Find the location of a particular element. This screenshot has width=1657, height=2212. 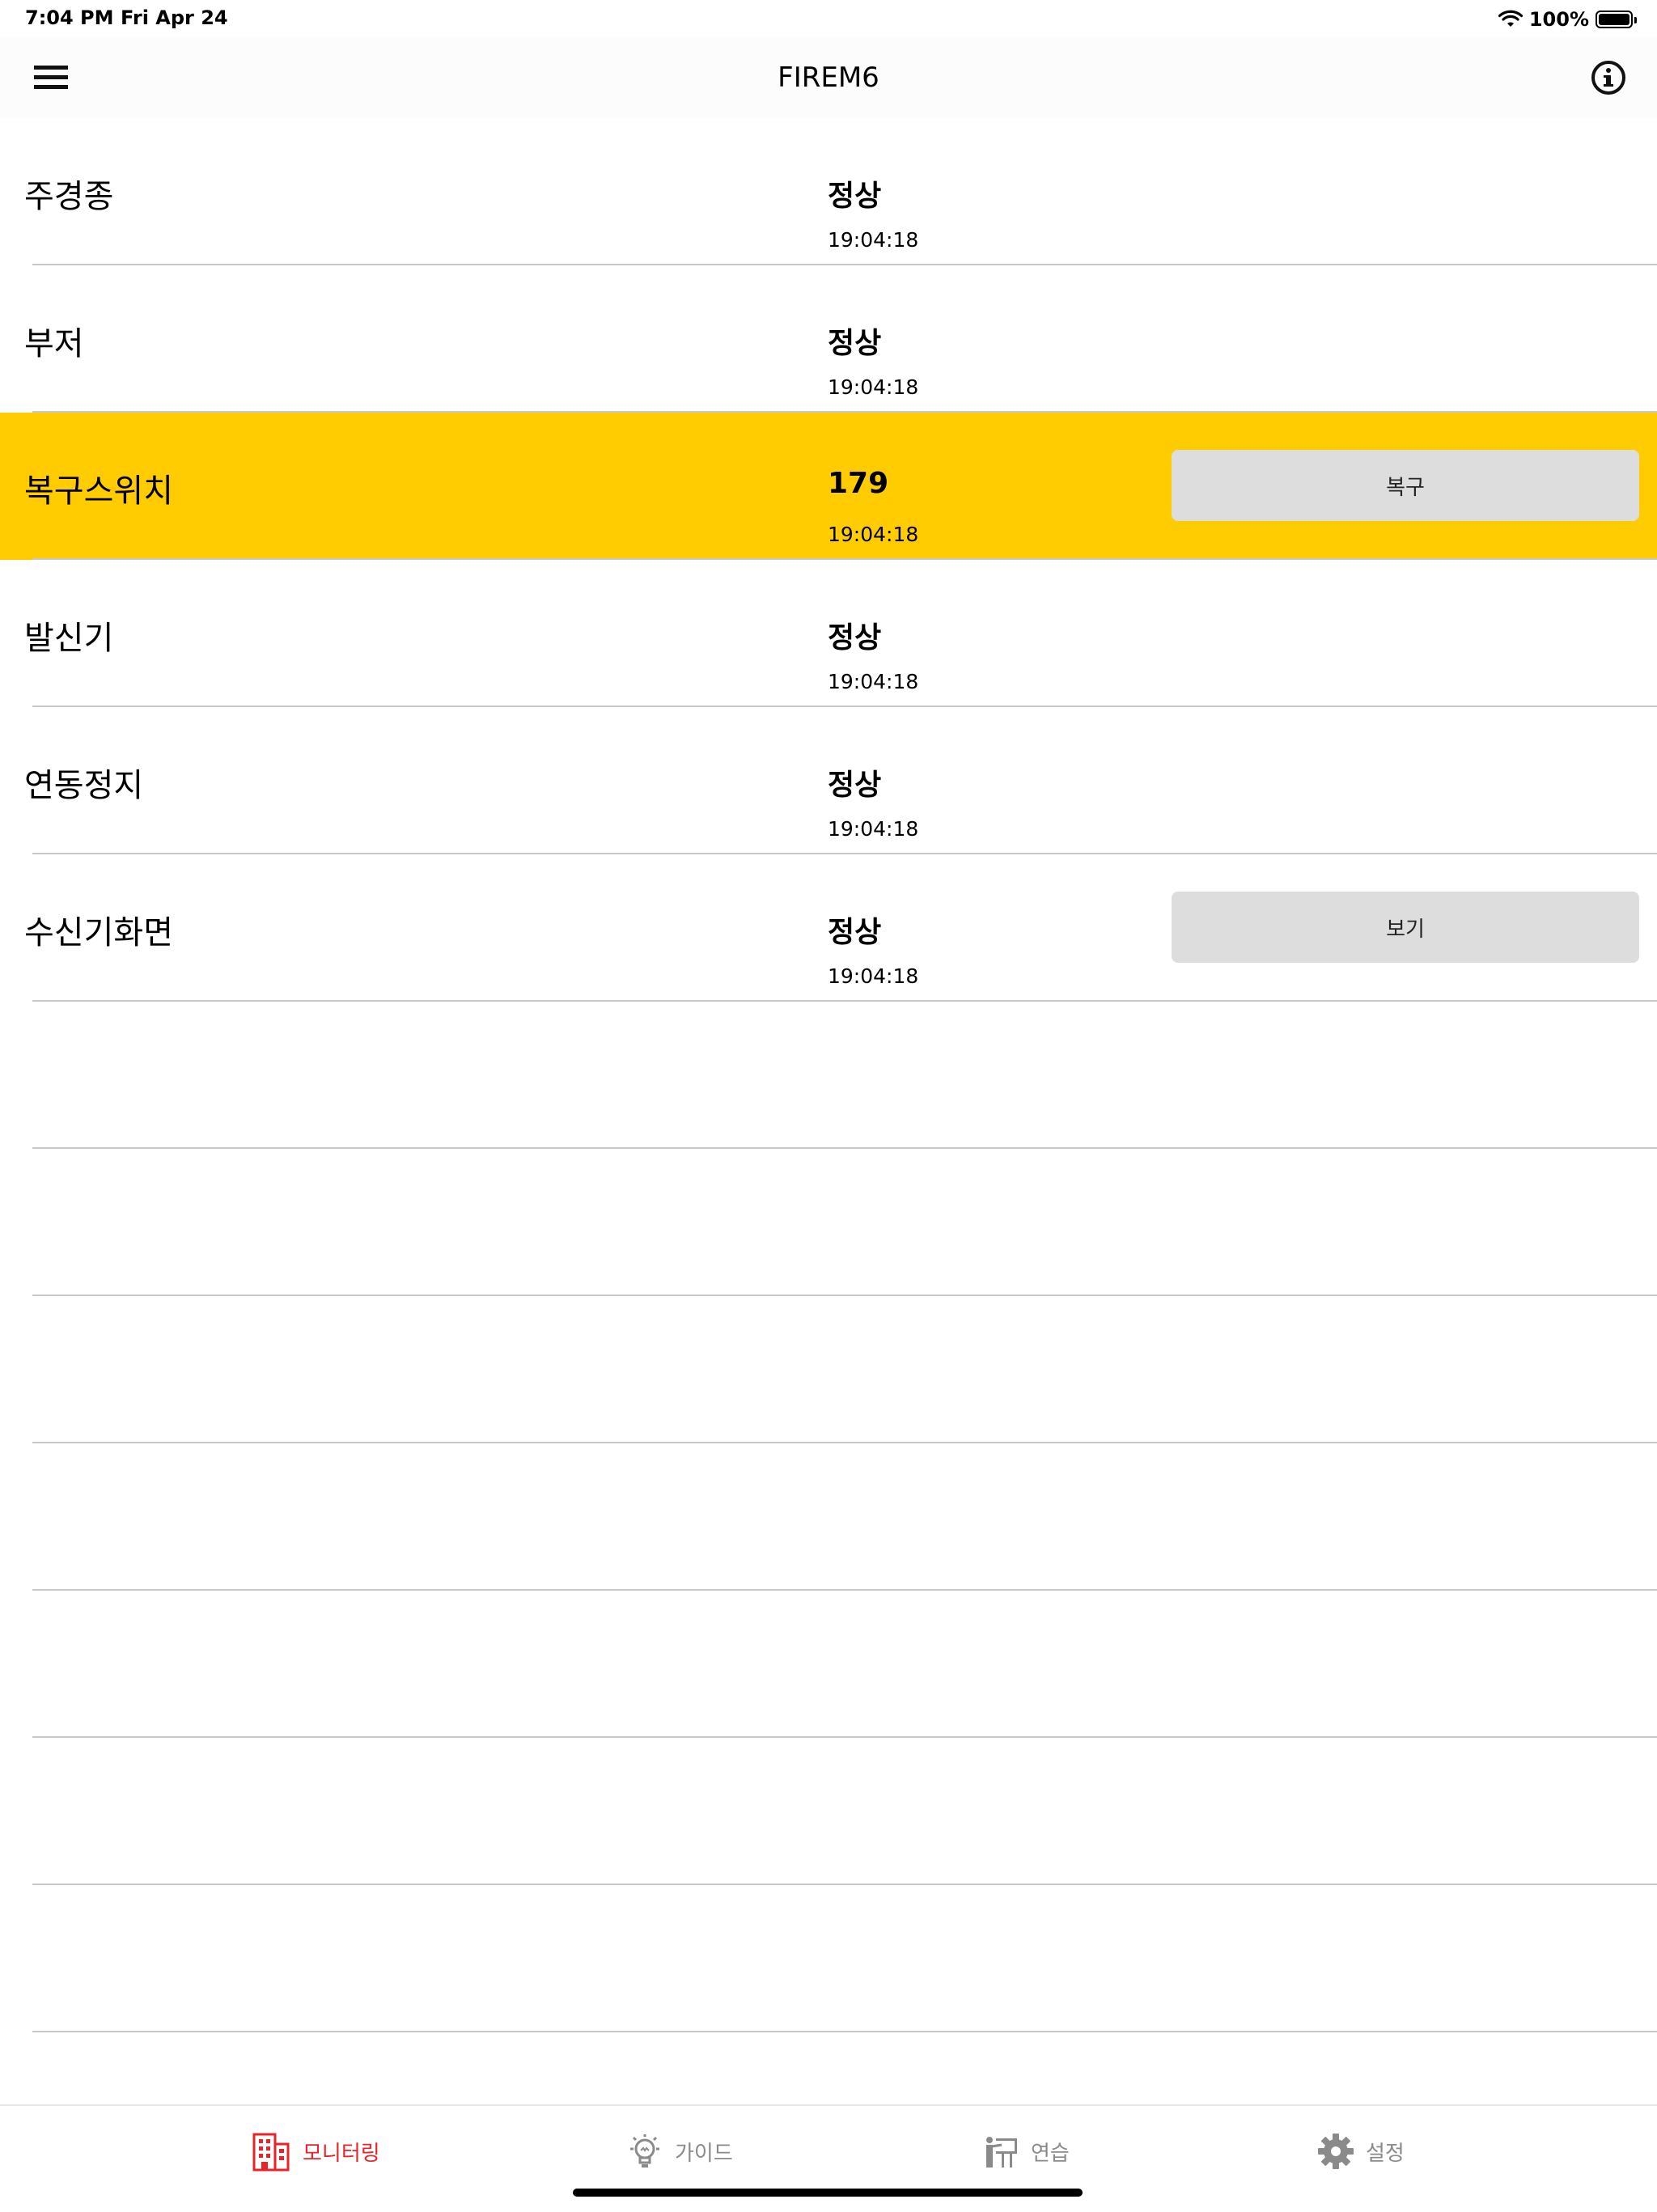

tab-label: 모니터링 is located at coordinates (341, 2153).